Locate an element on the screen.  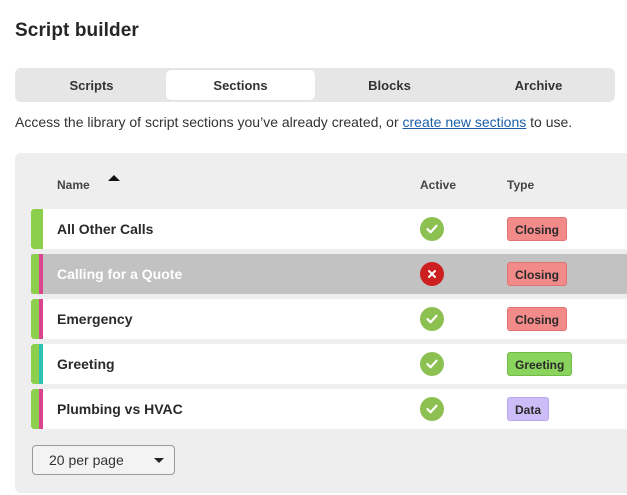
section-name: Plumbing vs HVAC is located at coordinates (120, 409).